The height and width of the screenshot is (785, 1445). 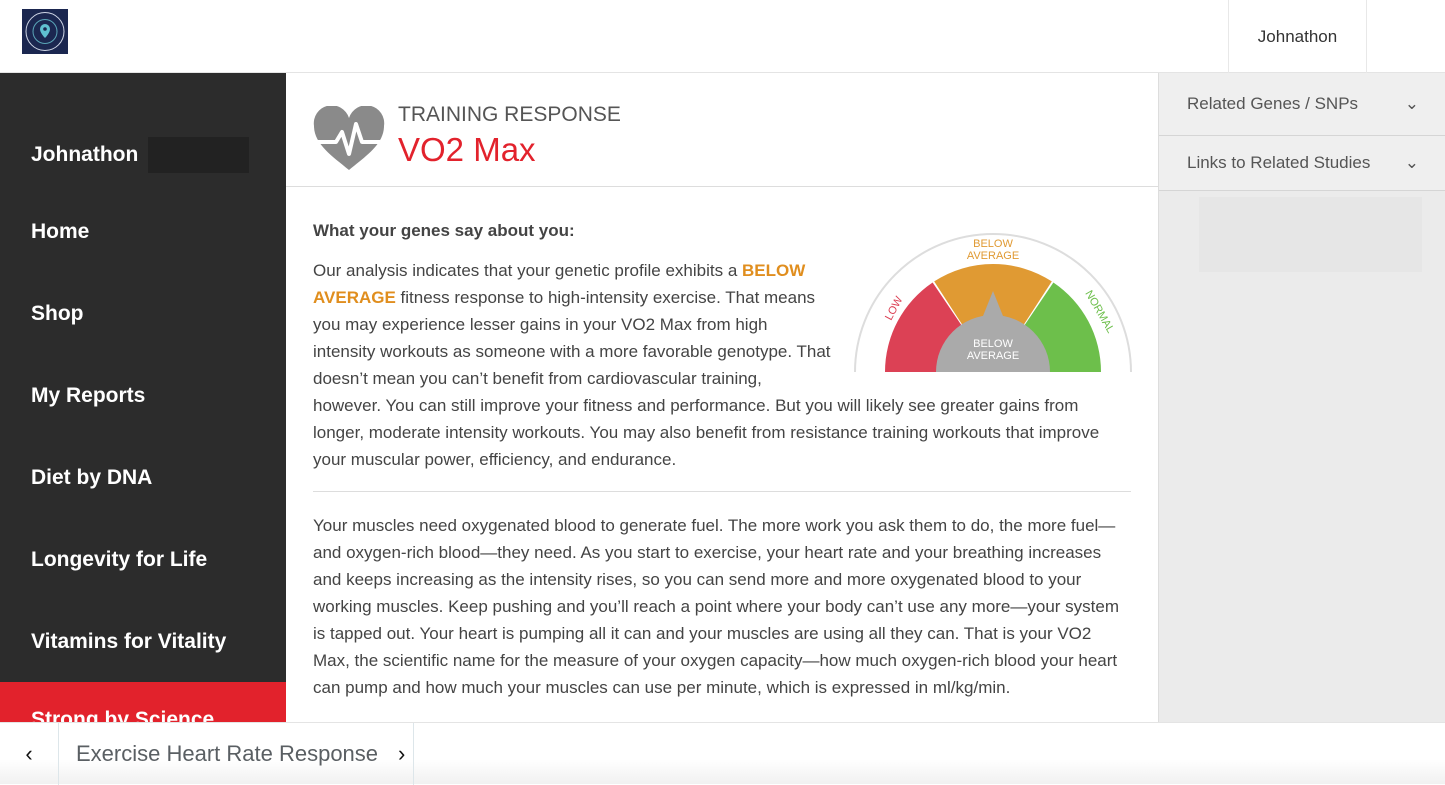 I want to click on sidebar-item-home: Home, so click(x=143, y=232).